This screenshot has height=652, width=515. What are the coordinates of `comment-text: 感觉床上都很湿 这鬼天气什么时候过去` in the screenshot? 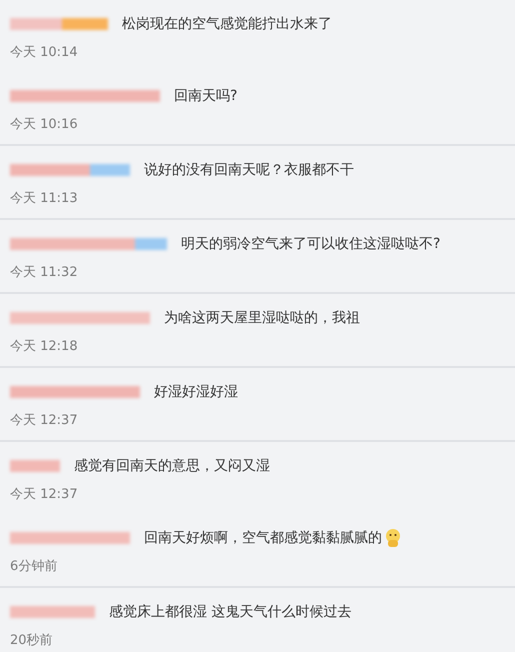 It's located at (230, 612).